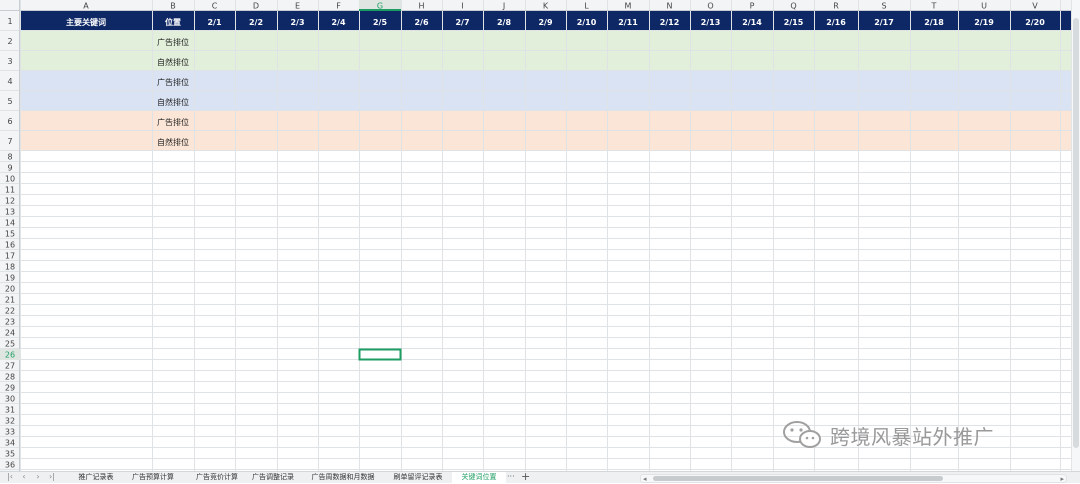  I want to click on scroll-left-icon: ◂, so click(645, 479).